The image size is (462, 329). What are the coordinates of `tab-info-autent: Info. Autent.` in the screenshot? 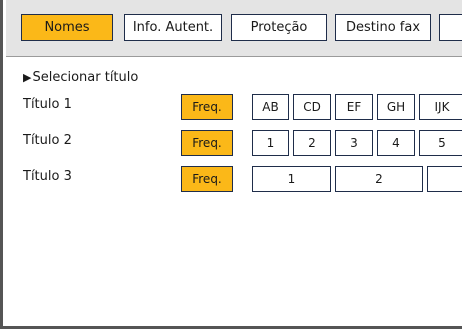 It's located at (173, 27).